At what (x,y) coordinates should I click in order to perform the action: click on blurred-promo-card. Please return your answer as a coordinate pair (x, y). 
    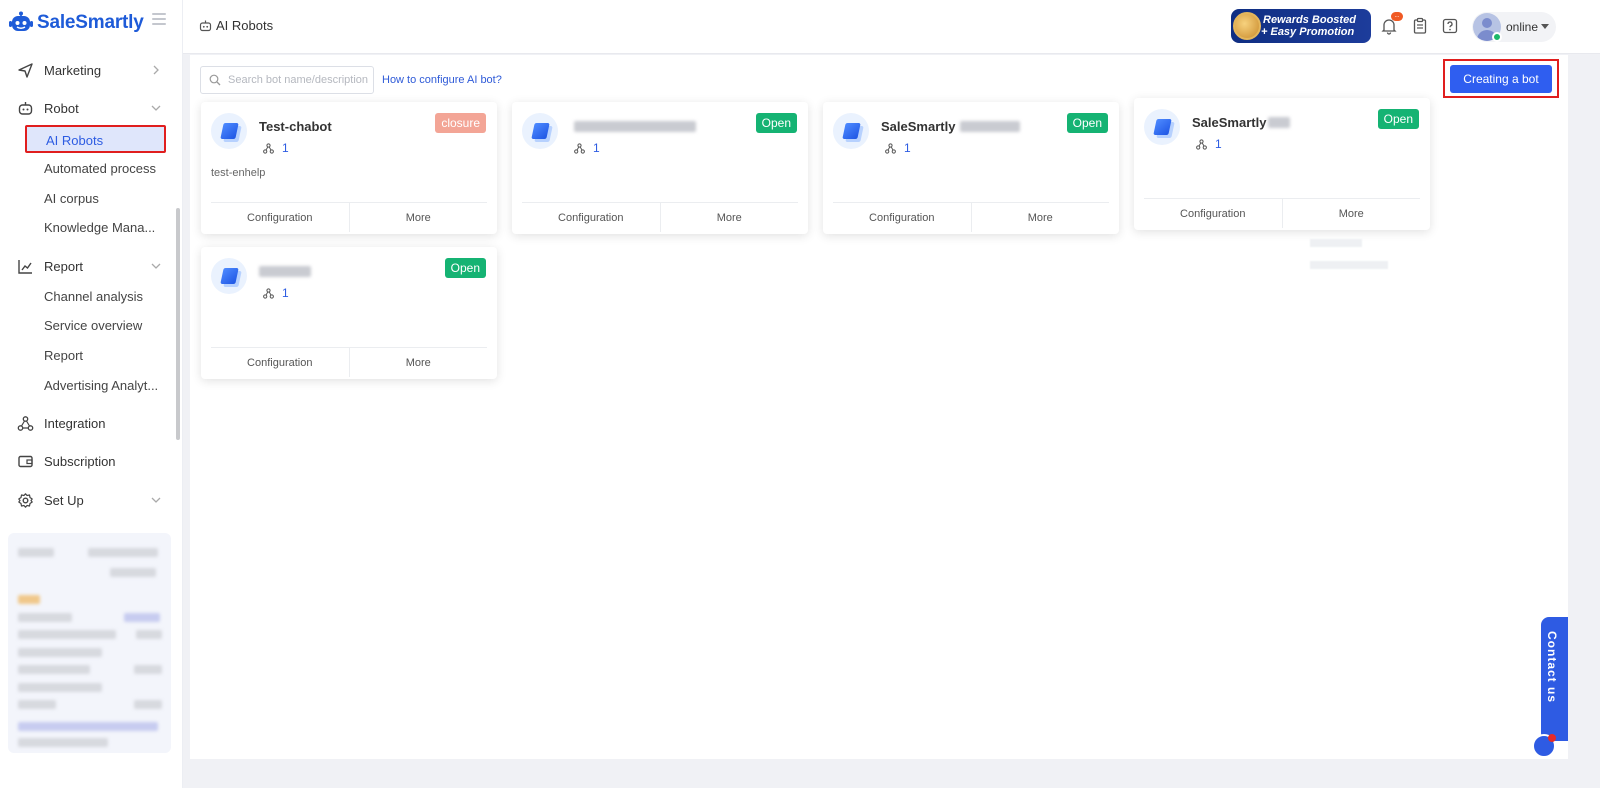
    Looking at the image, I should click on (89, 643).